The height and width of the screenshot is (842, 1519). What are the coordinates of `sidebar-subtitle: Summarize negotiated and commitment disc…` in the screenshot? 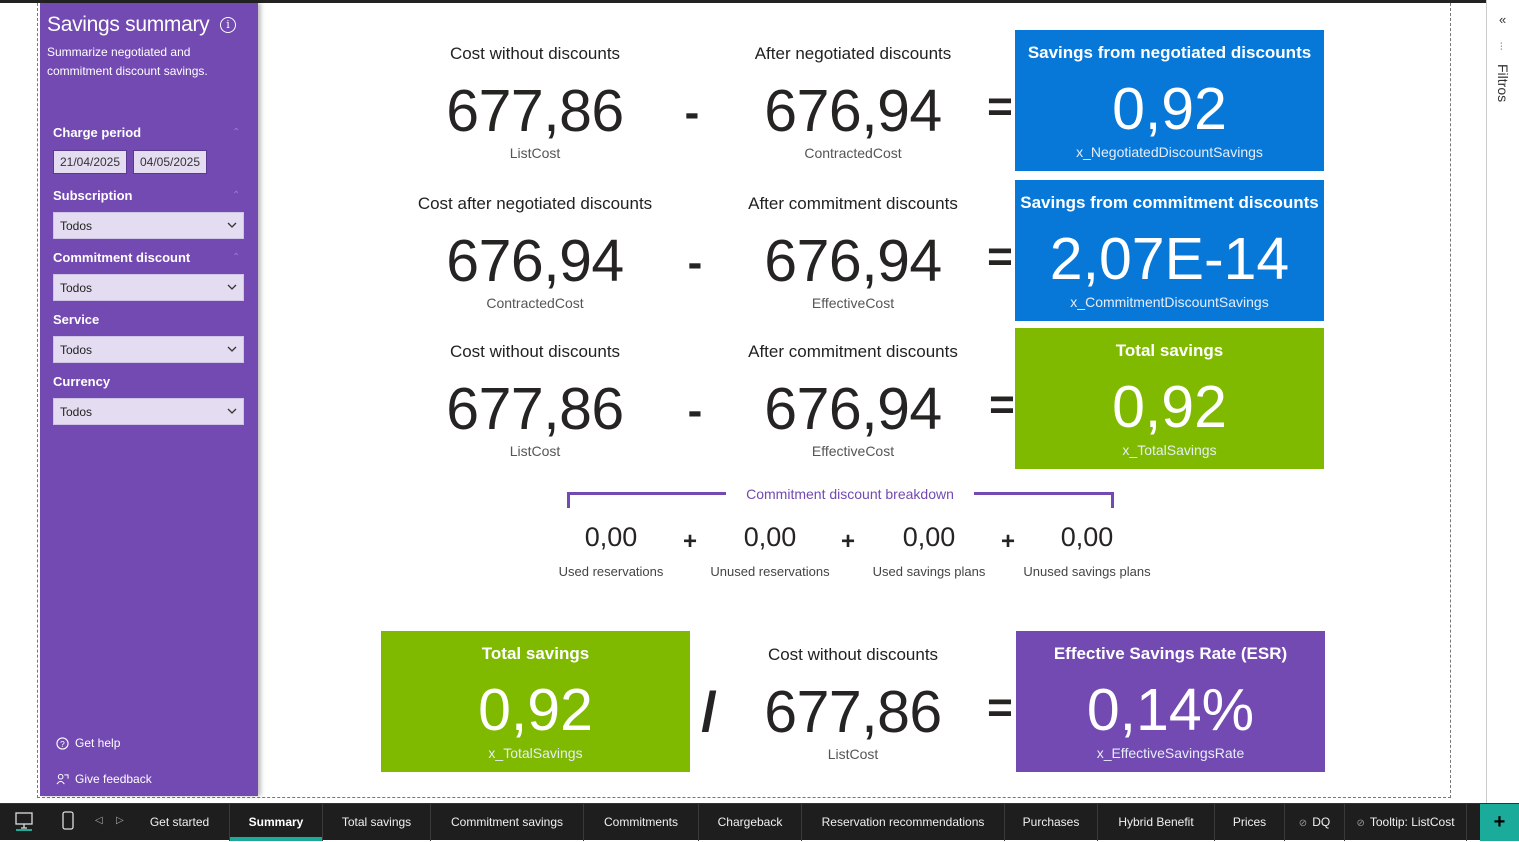 It's located at (127, 61).